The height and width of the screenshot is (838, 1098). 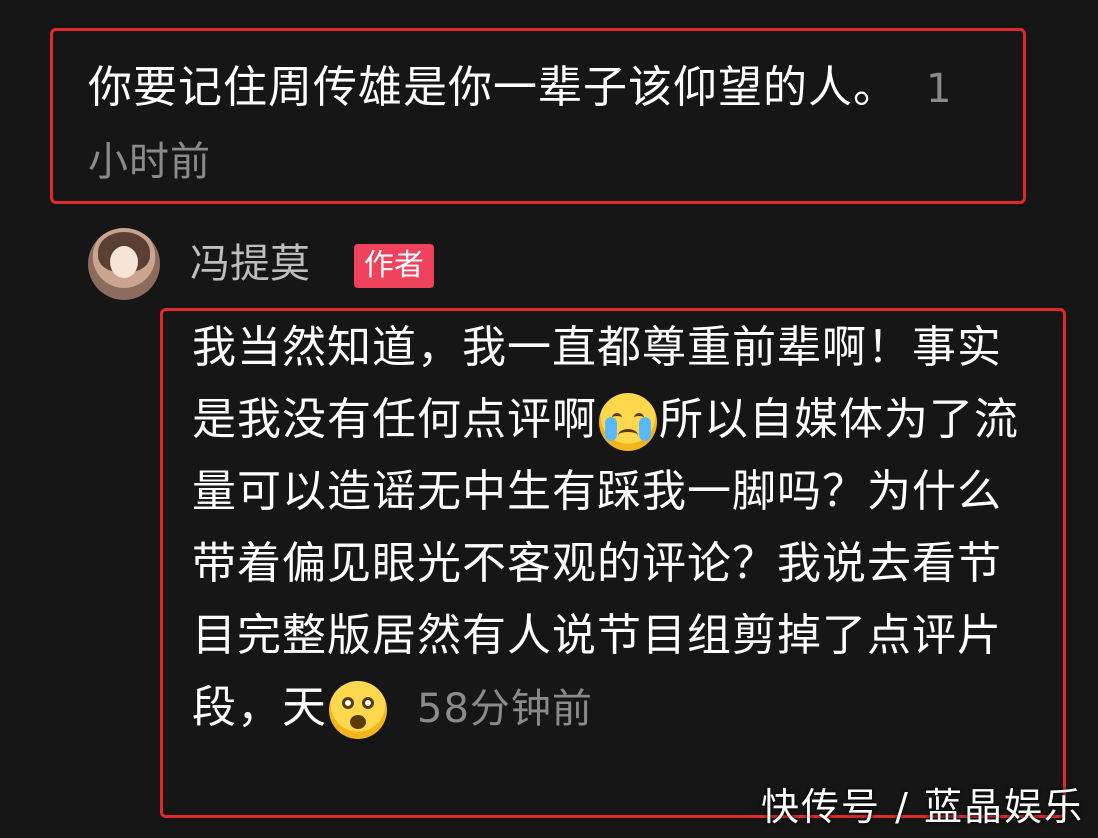 I want to click on avatar-face, so click(x=124, y=262).